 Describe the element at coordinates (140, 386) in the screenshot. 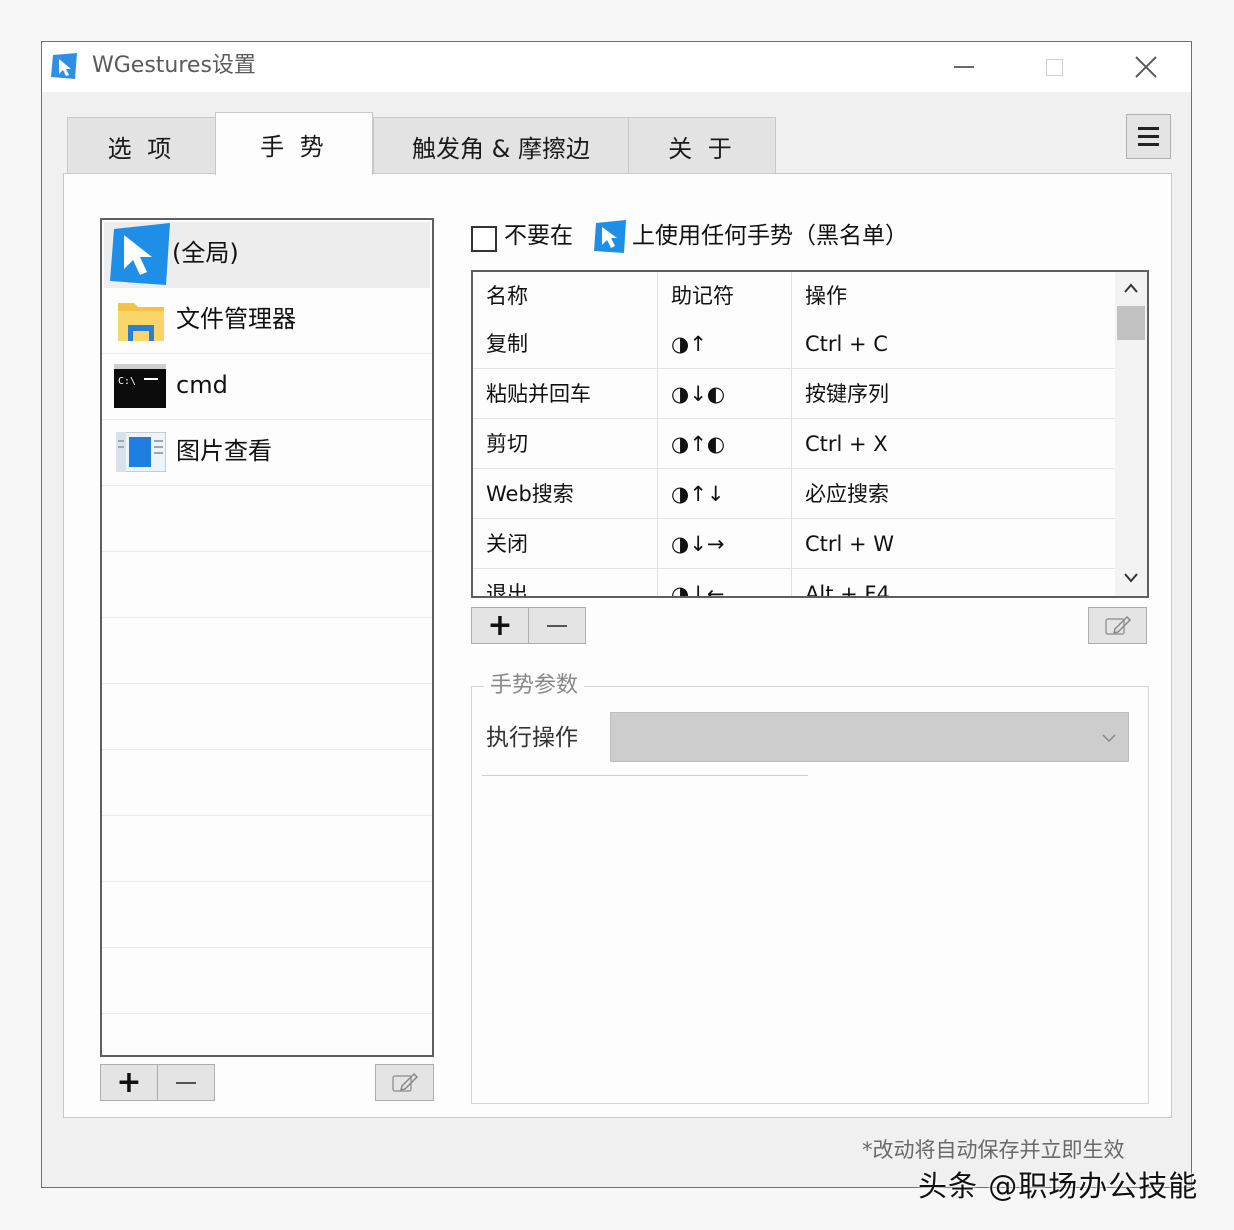

I see `cmd-terminal-icon: C:\` at that location.